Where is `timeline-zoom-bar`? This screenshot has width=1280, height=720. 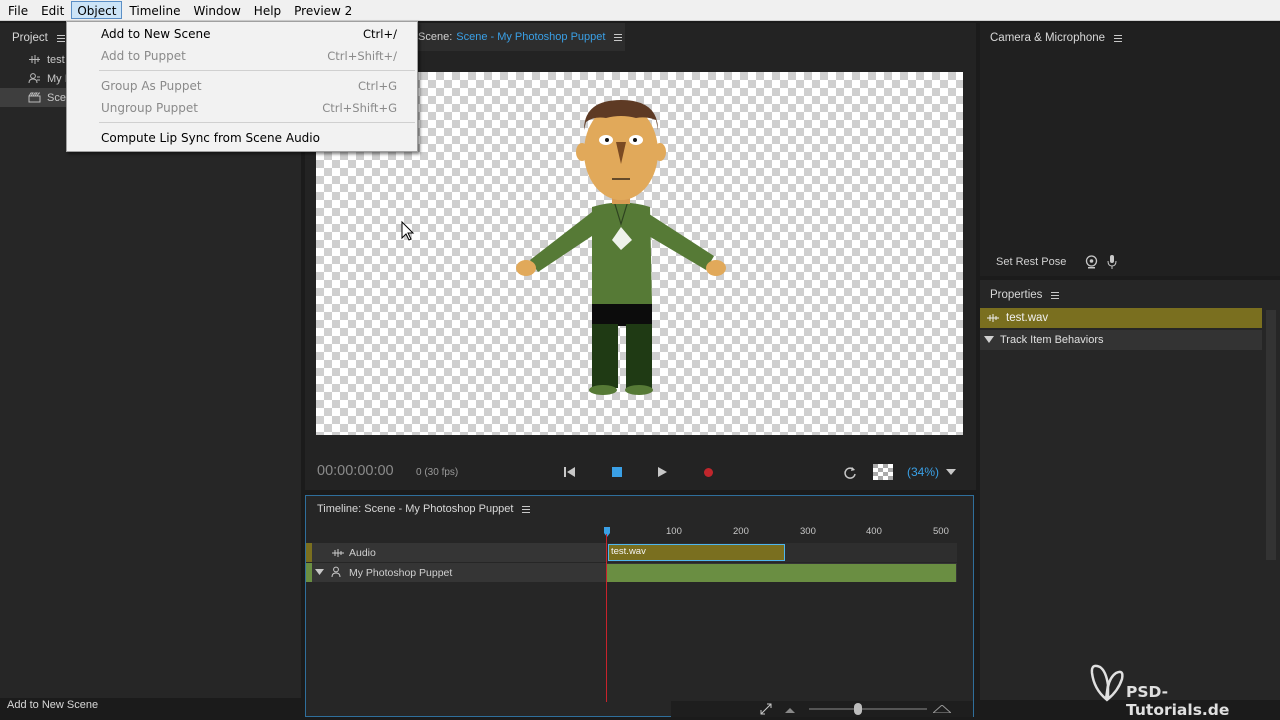 timeline-zoom-bar is located at coordinates (822, 709).